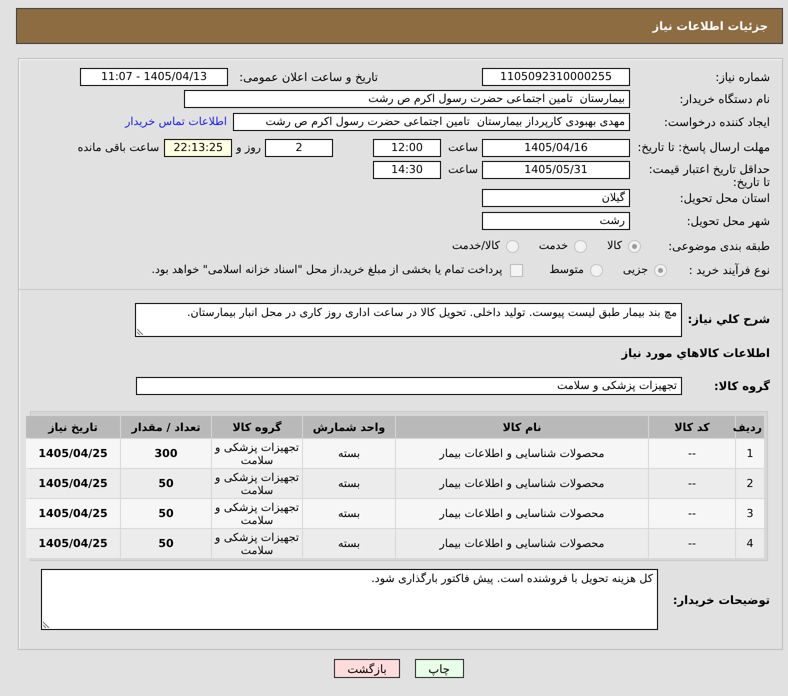  I want to click on remaining-time-label: ساعت باقی مانده, so click(119, 148).